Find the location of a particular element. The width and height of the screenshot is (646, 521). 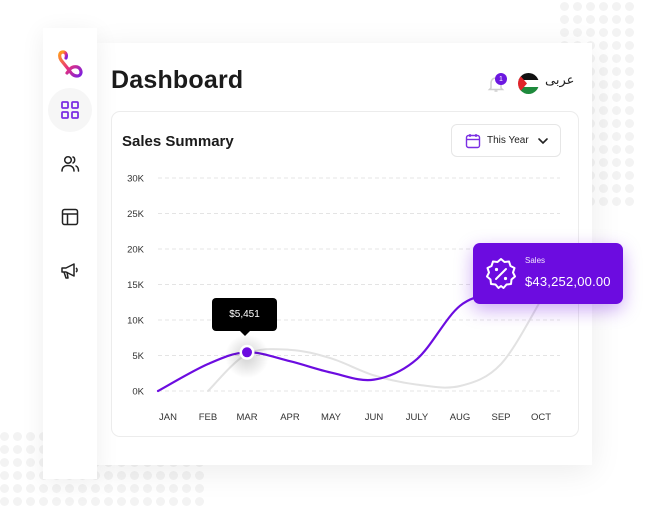

y-tick-label: 20K is located at coordinates (136, 250).